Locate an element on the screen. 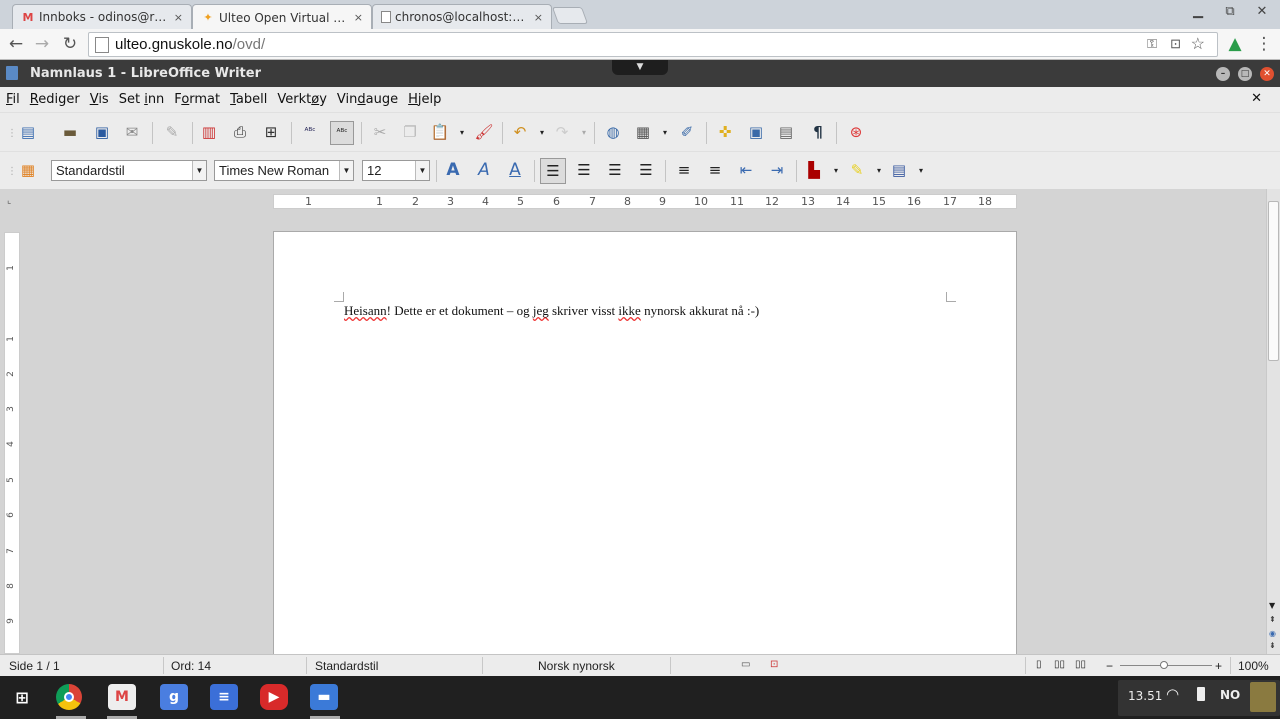 This screenshot has width=1280, height=719. zoom-in-icon: + is located at coordinates (1218, 666).